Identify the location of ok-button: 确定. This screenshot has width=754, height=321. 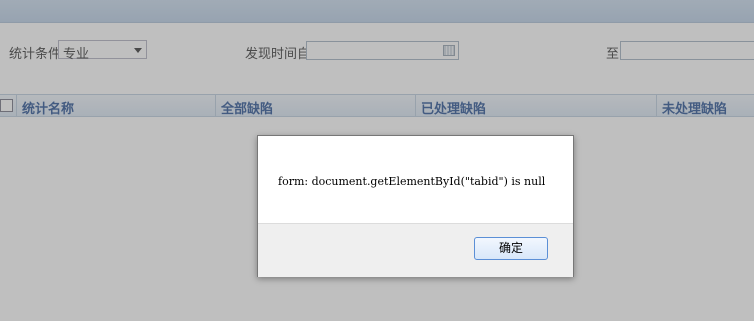
(511, 248).